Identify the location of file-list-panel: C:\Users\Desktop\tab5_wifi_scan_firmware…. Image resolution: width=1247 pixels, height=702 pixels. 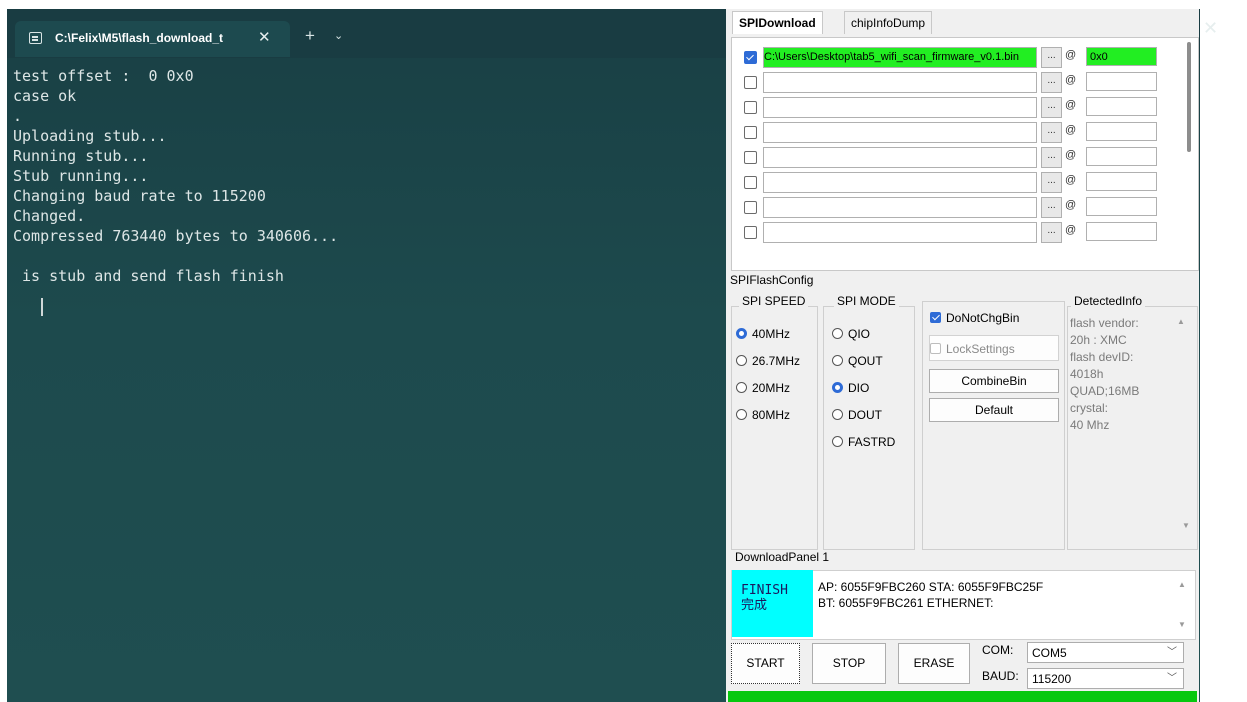
(965, 154).